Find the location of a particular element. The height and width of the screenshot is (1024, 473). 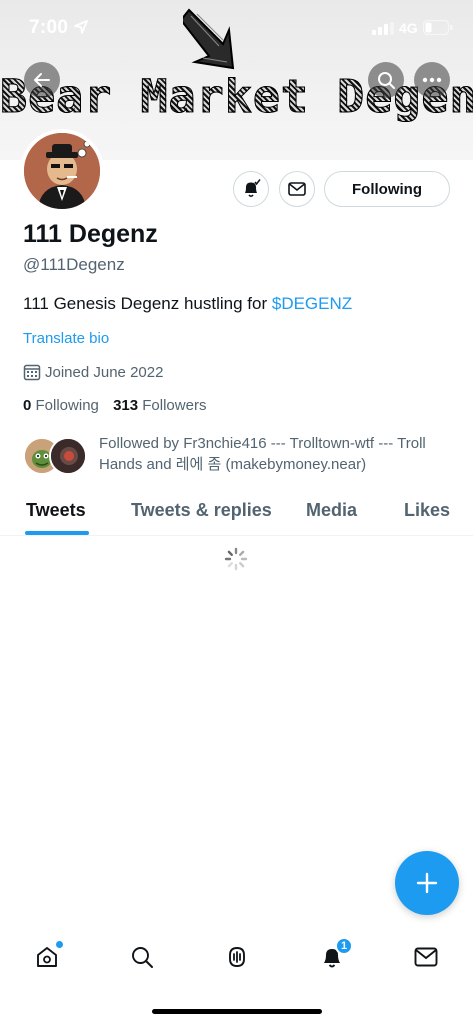

profile-tabs: Tweets Tweets & replies Media Likes is located at coordinates (236, 513).